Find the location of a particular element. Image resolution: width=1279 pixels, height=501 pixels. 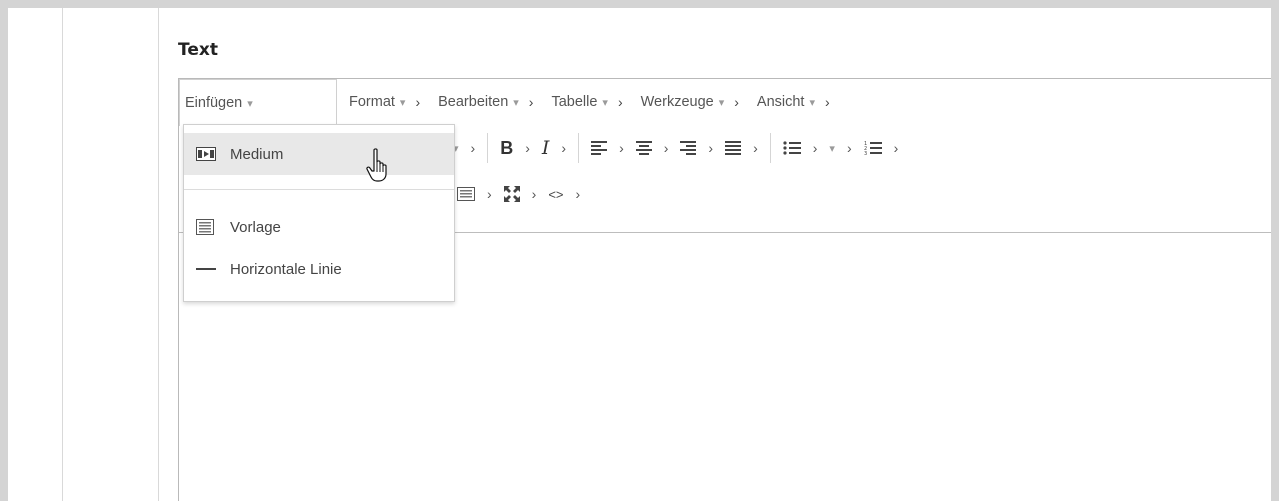

bullet-list-icon is located at coordinates (792, 148).